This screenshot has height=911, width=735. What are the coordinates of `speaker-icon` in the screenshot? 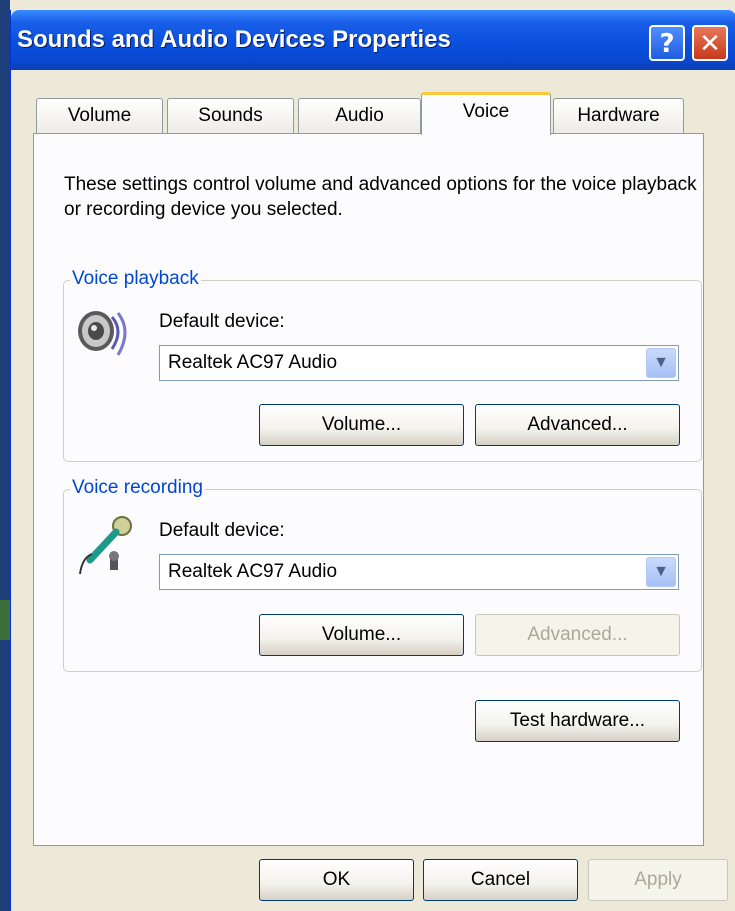 It's located at (102, 333).